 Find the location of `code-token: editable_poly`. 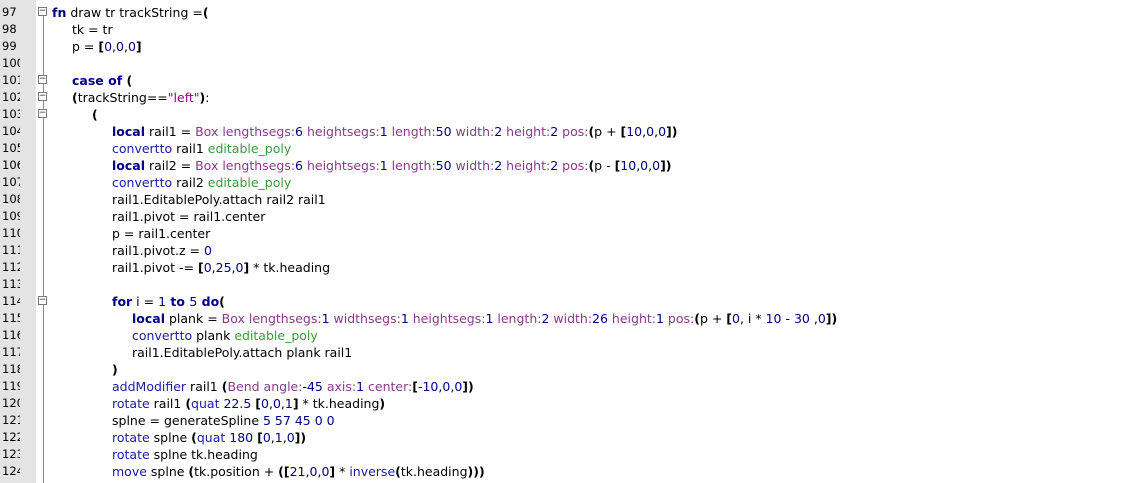

code-token: editable_poly is located at coordinates (249, 182).